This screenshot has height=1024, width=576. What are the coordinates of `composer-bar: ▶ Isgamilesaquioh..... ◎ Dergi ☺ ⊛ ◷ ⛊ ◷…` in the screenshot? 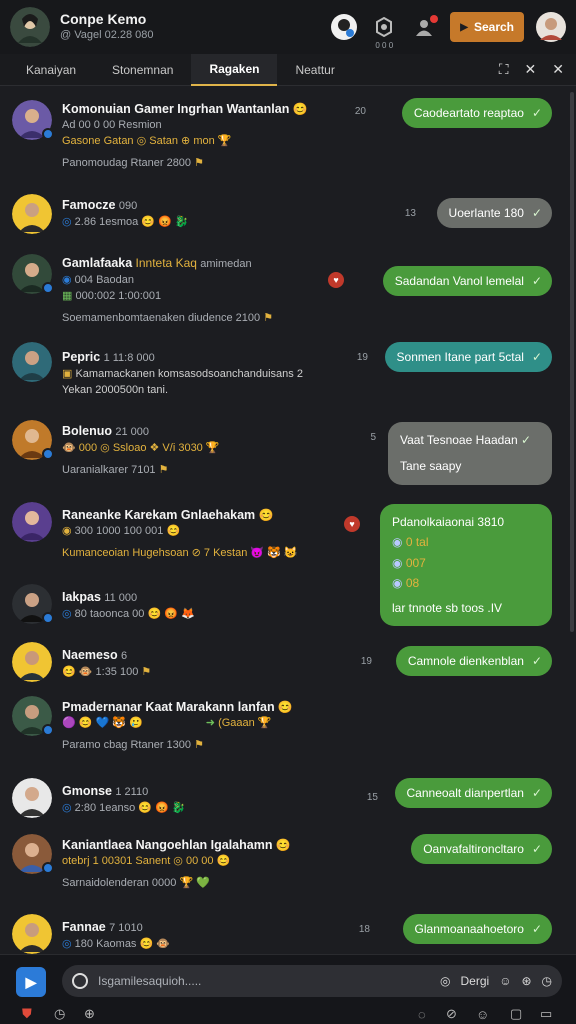 It's located at (288, 989).